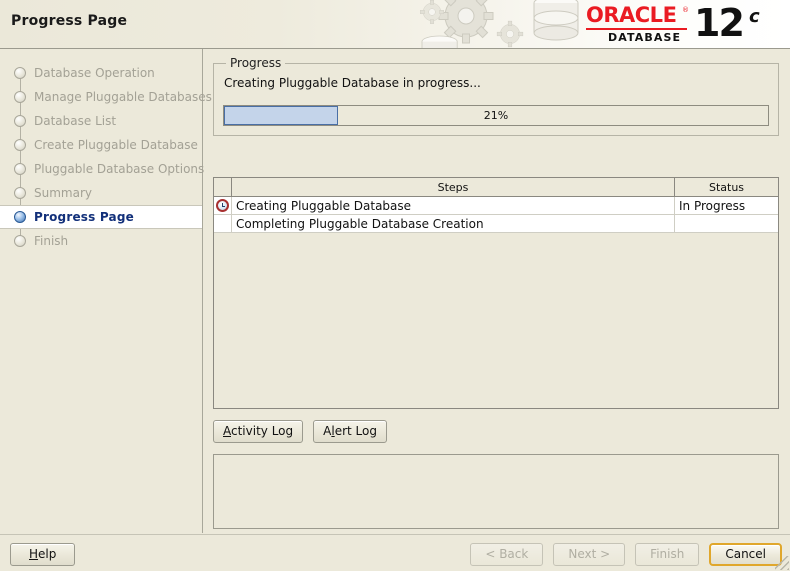 The image size is (790, 571). I want to click on navigation-buttons: < Back Next > Finish Cancel, so click(626, 554).